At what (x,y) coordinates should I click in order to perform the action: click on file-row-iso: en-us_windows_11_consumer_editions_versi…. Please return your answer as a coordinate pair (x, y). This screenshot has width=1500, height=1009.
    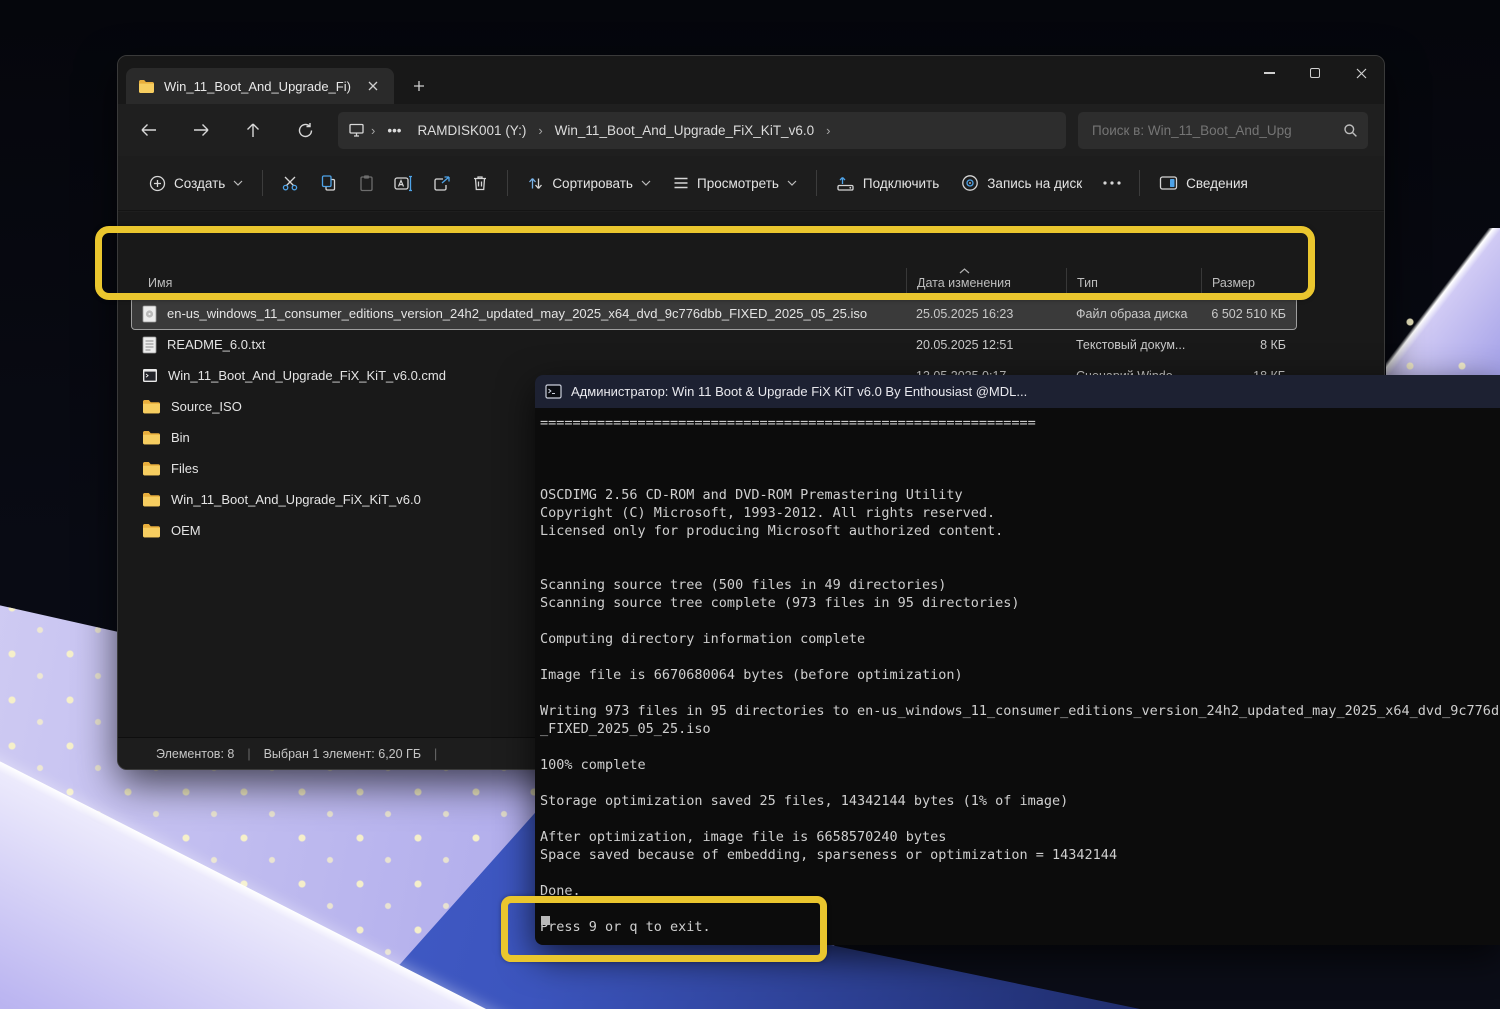
    Looking at the image, I should click on (714, 313).